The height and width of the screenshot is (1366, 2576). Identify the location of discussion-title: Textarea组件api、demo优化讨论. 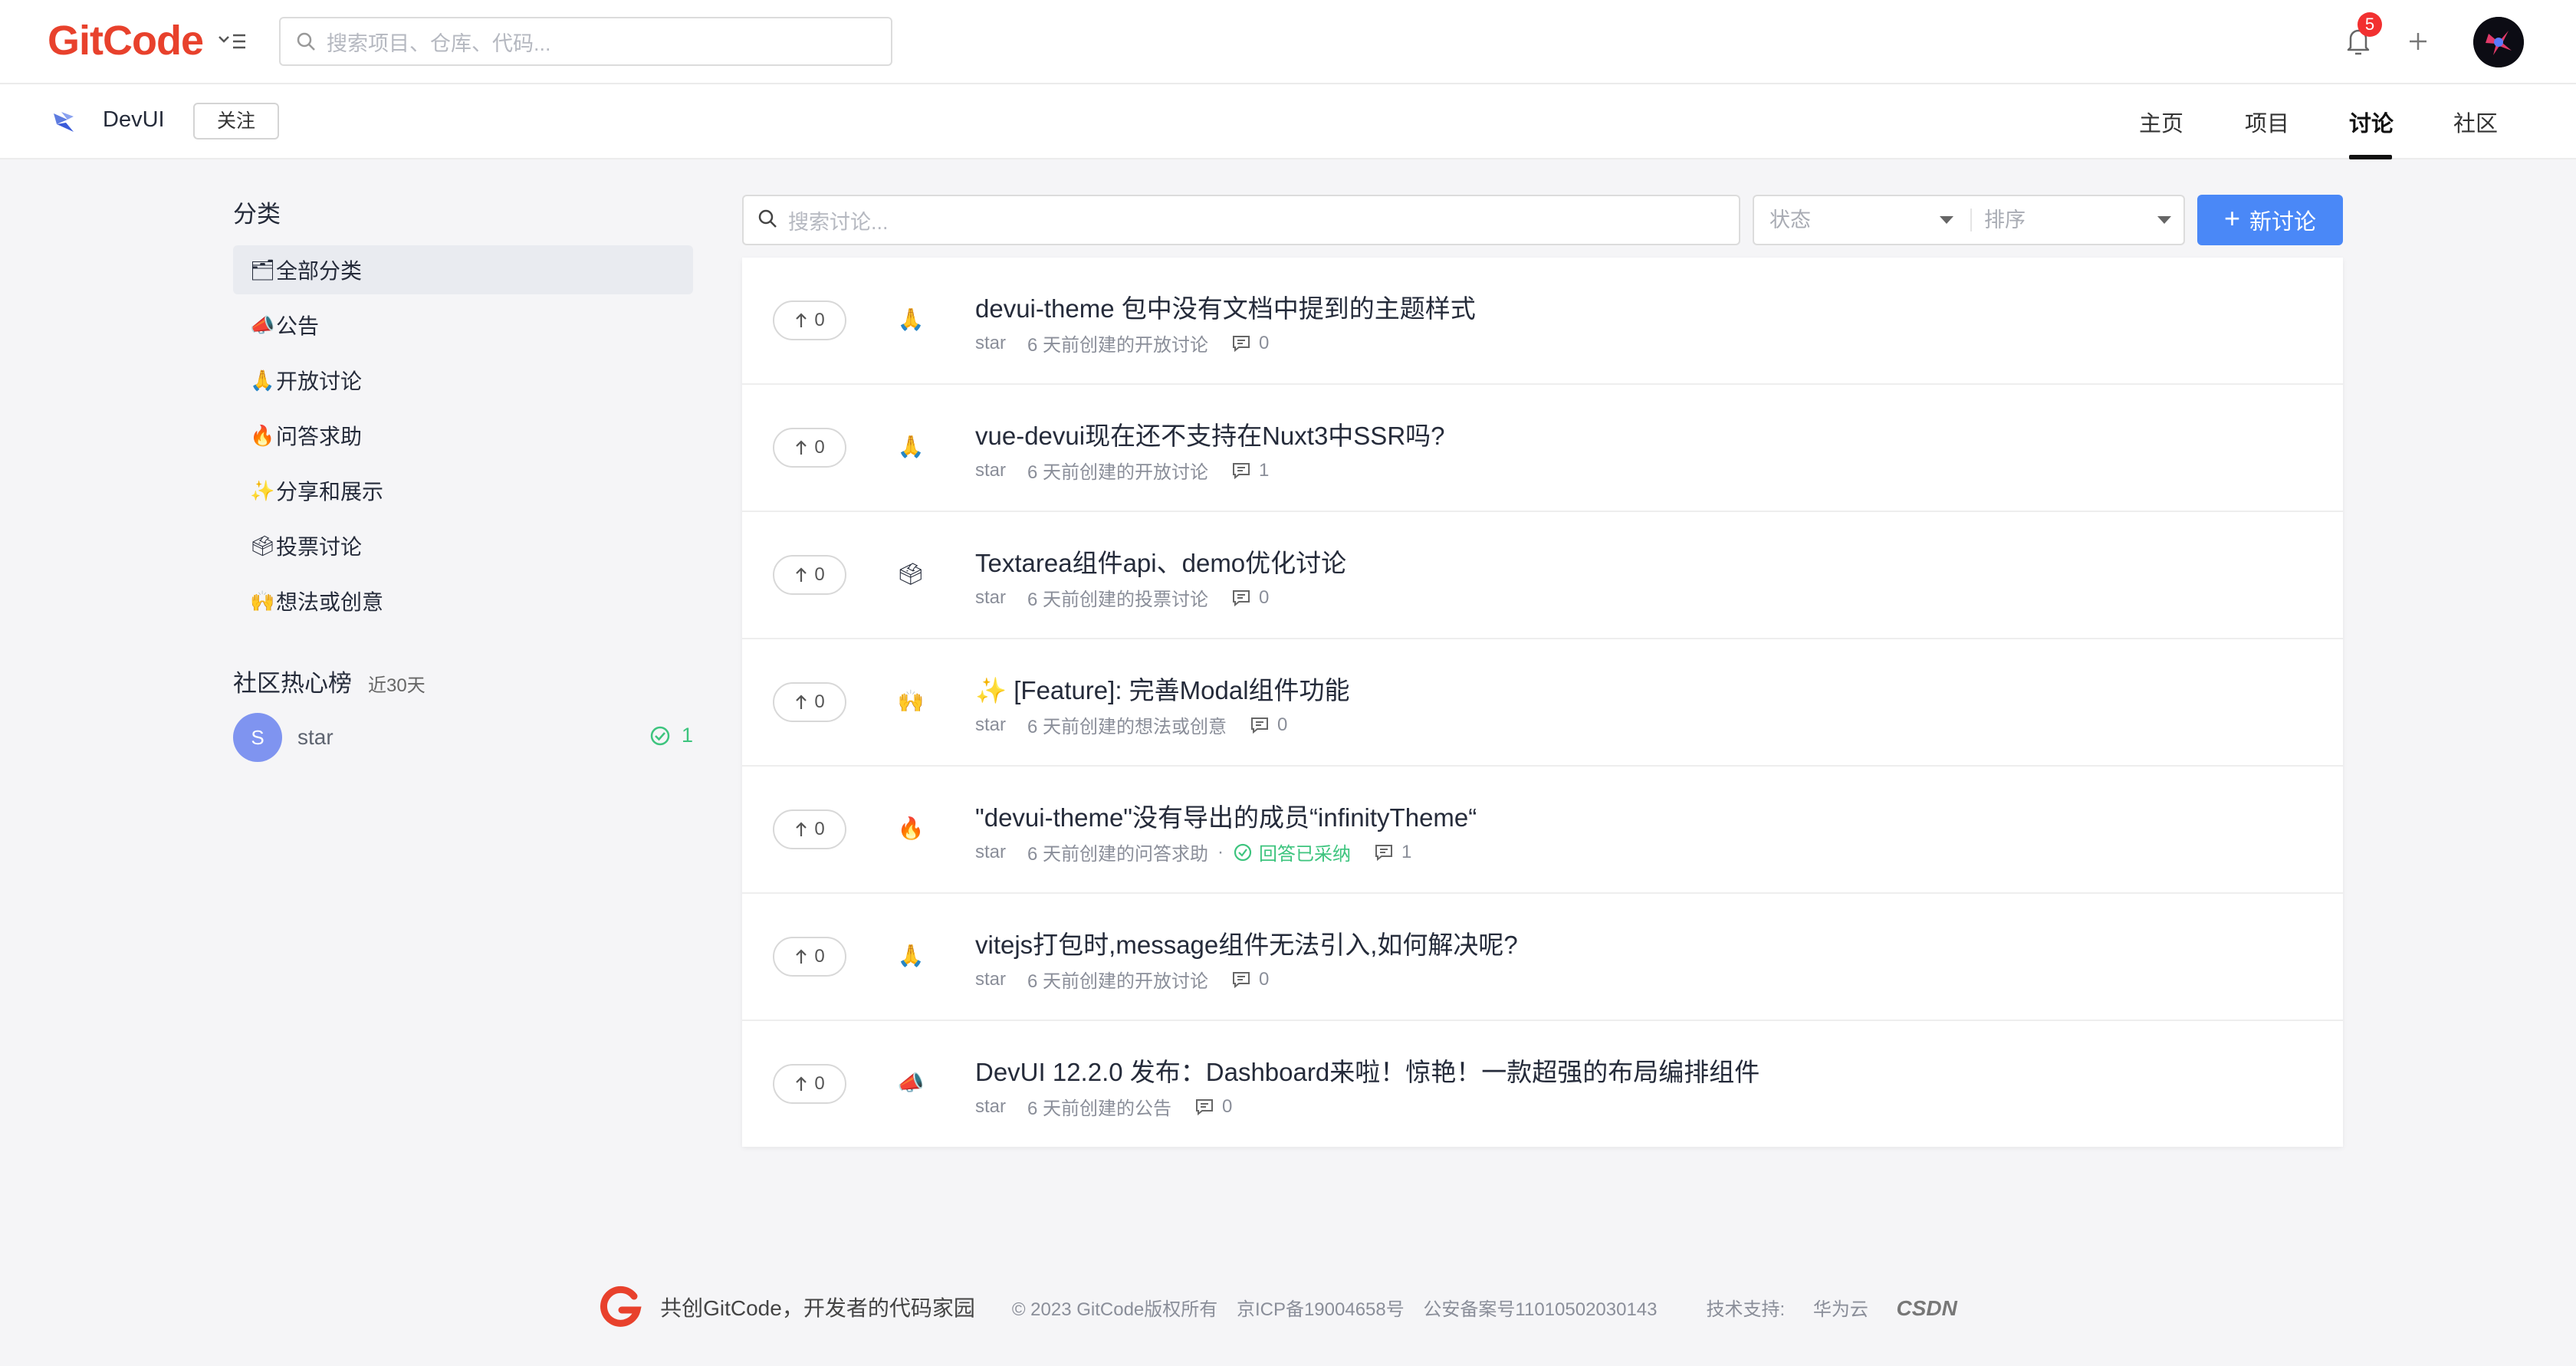
(1160, 561).